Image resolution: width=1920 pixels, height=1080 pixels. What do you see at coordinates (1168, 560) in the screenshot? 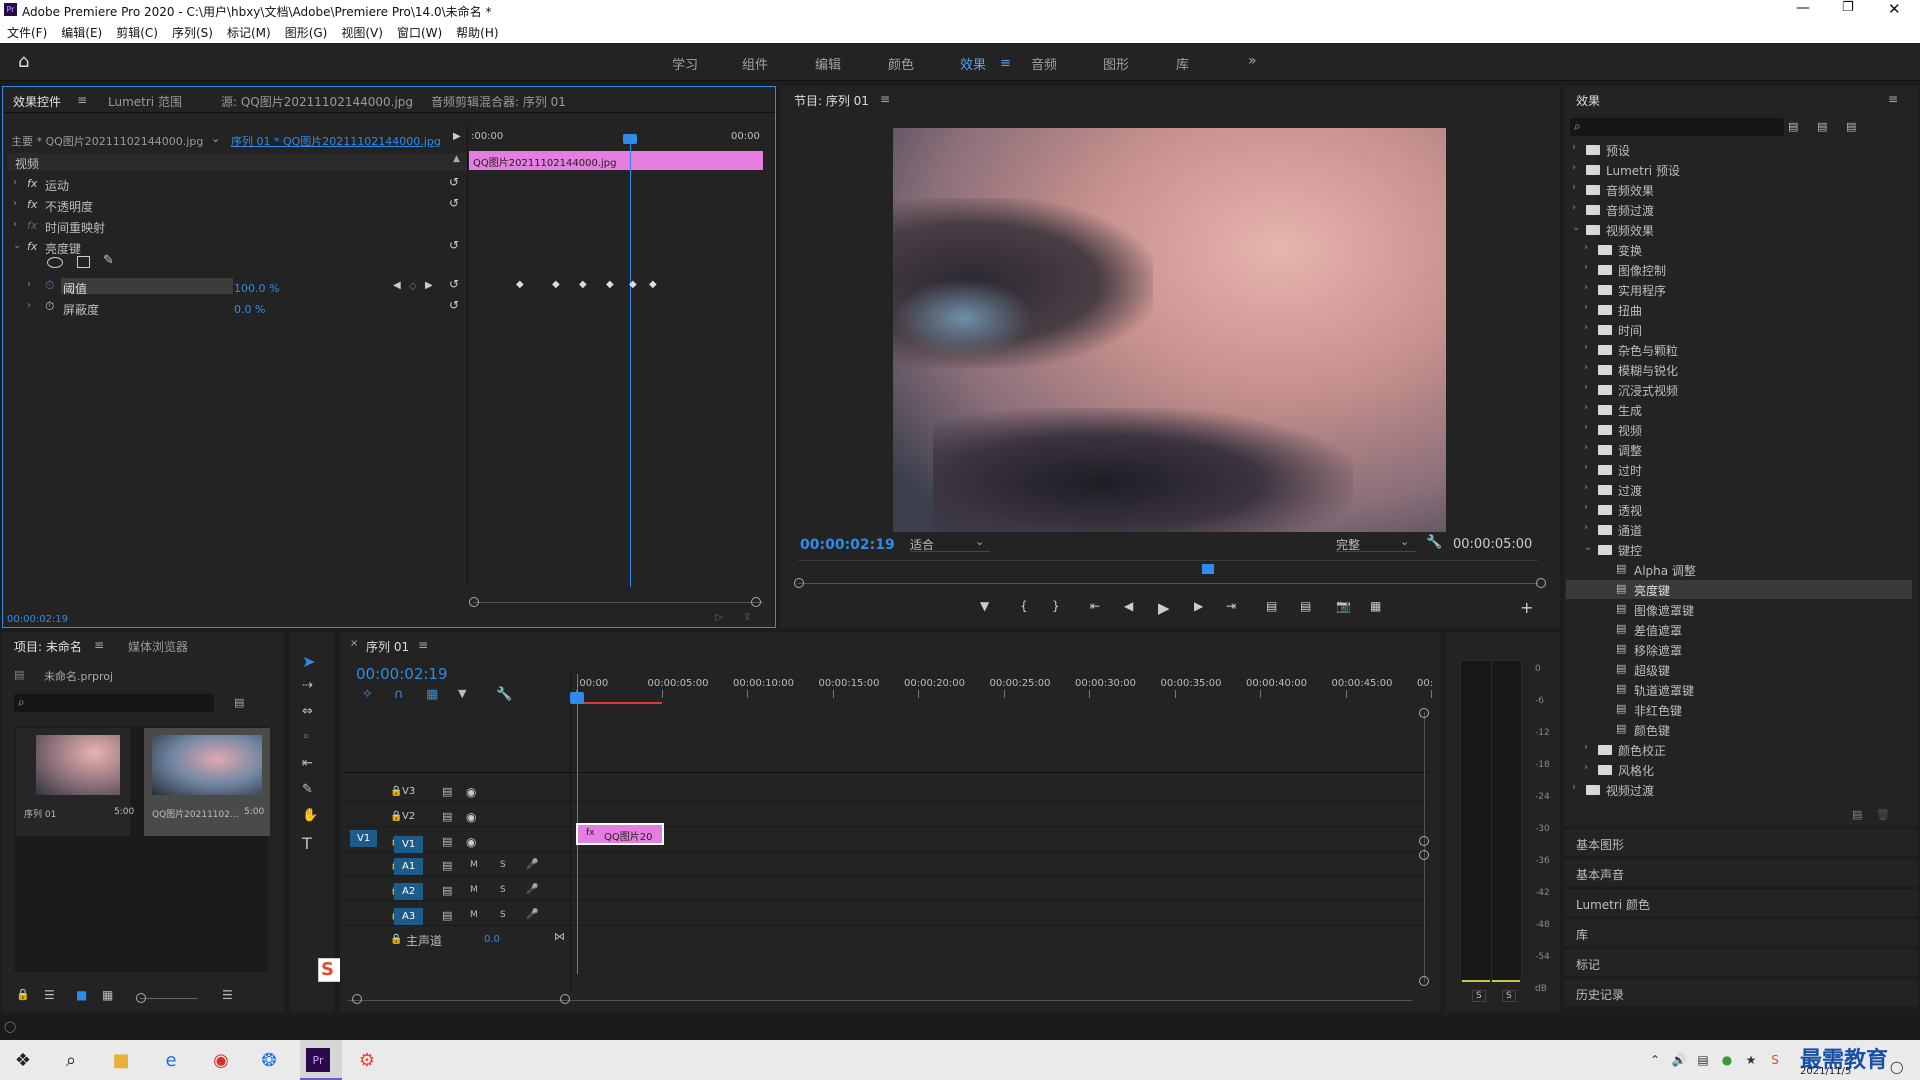
I see `program-ruler` at bounding box center [1168, 560].